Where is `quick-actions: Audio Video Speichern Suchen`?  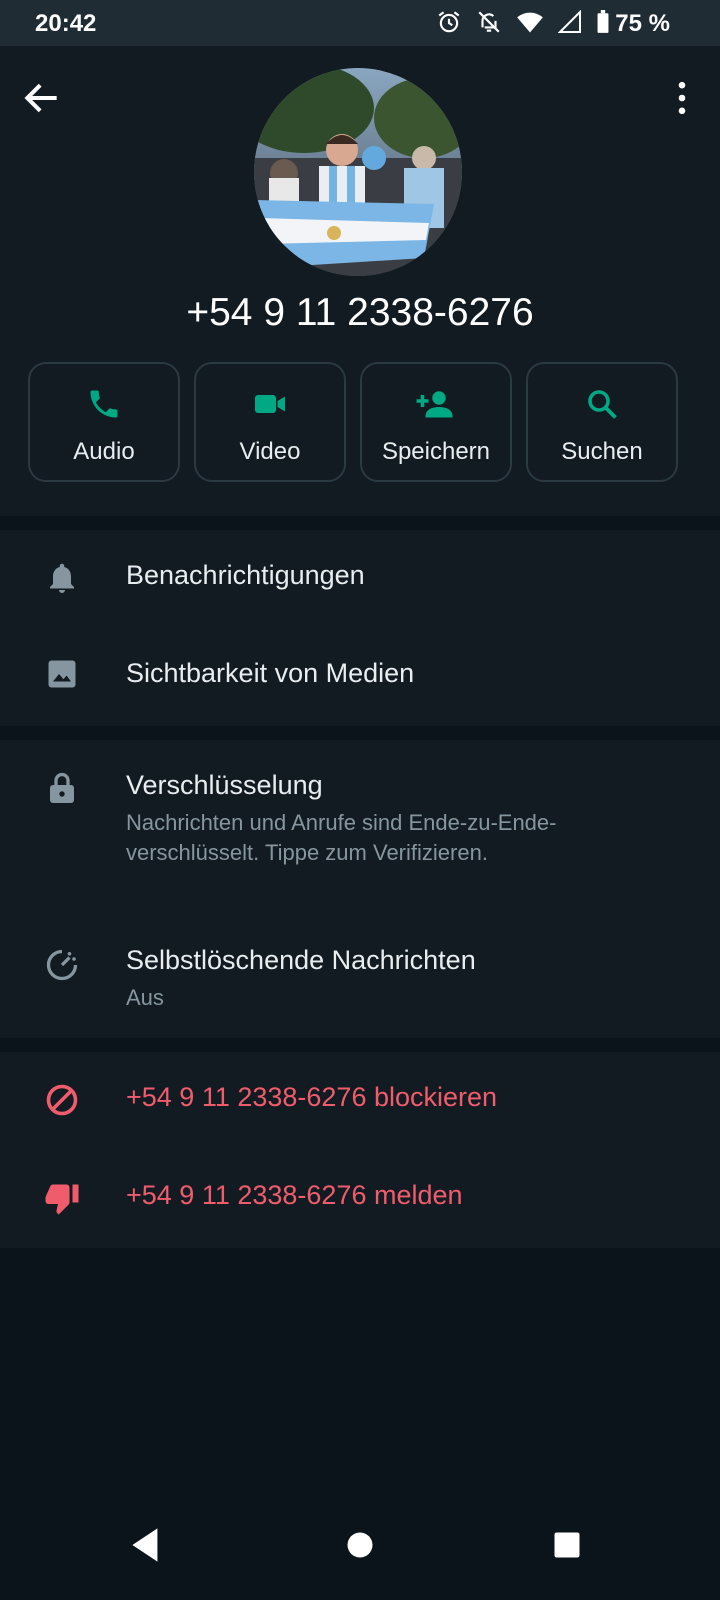 quick-actions: Audio Video Speichern Suchen is located at coordinates (360, 424).